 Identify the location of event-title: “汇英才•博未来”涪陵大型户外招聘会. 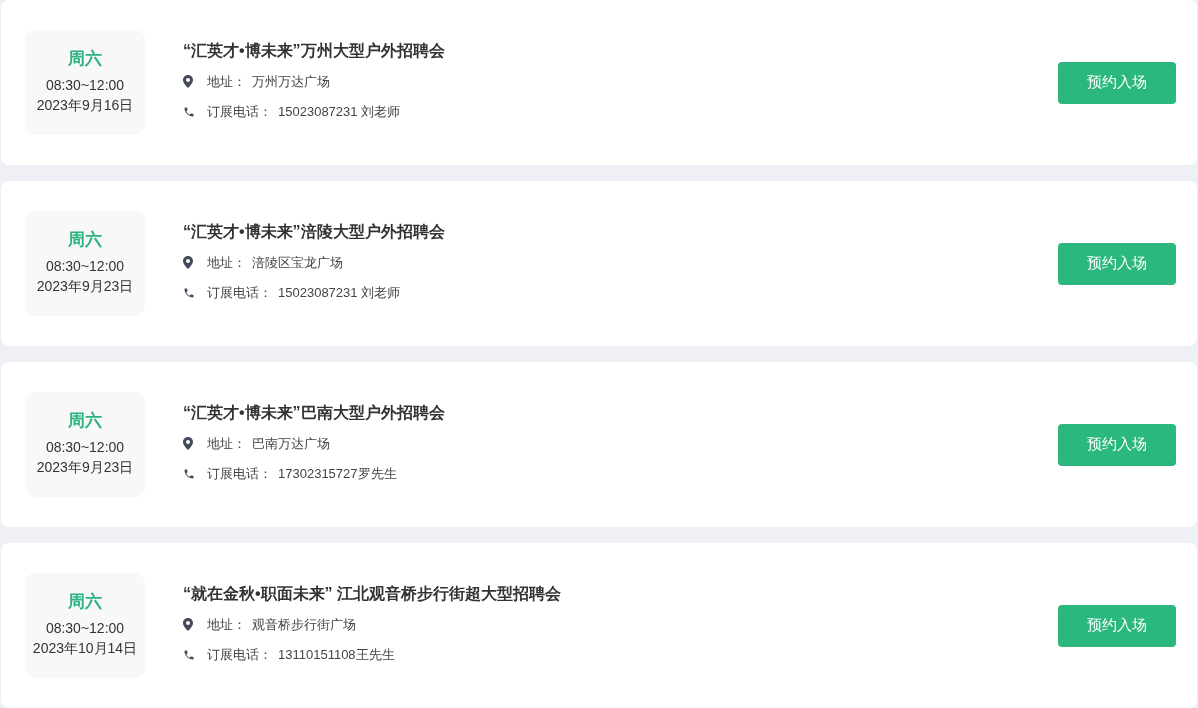
(314, 231).